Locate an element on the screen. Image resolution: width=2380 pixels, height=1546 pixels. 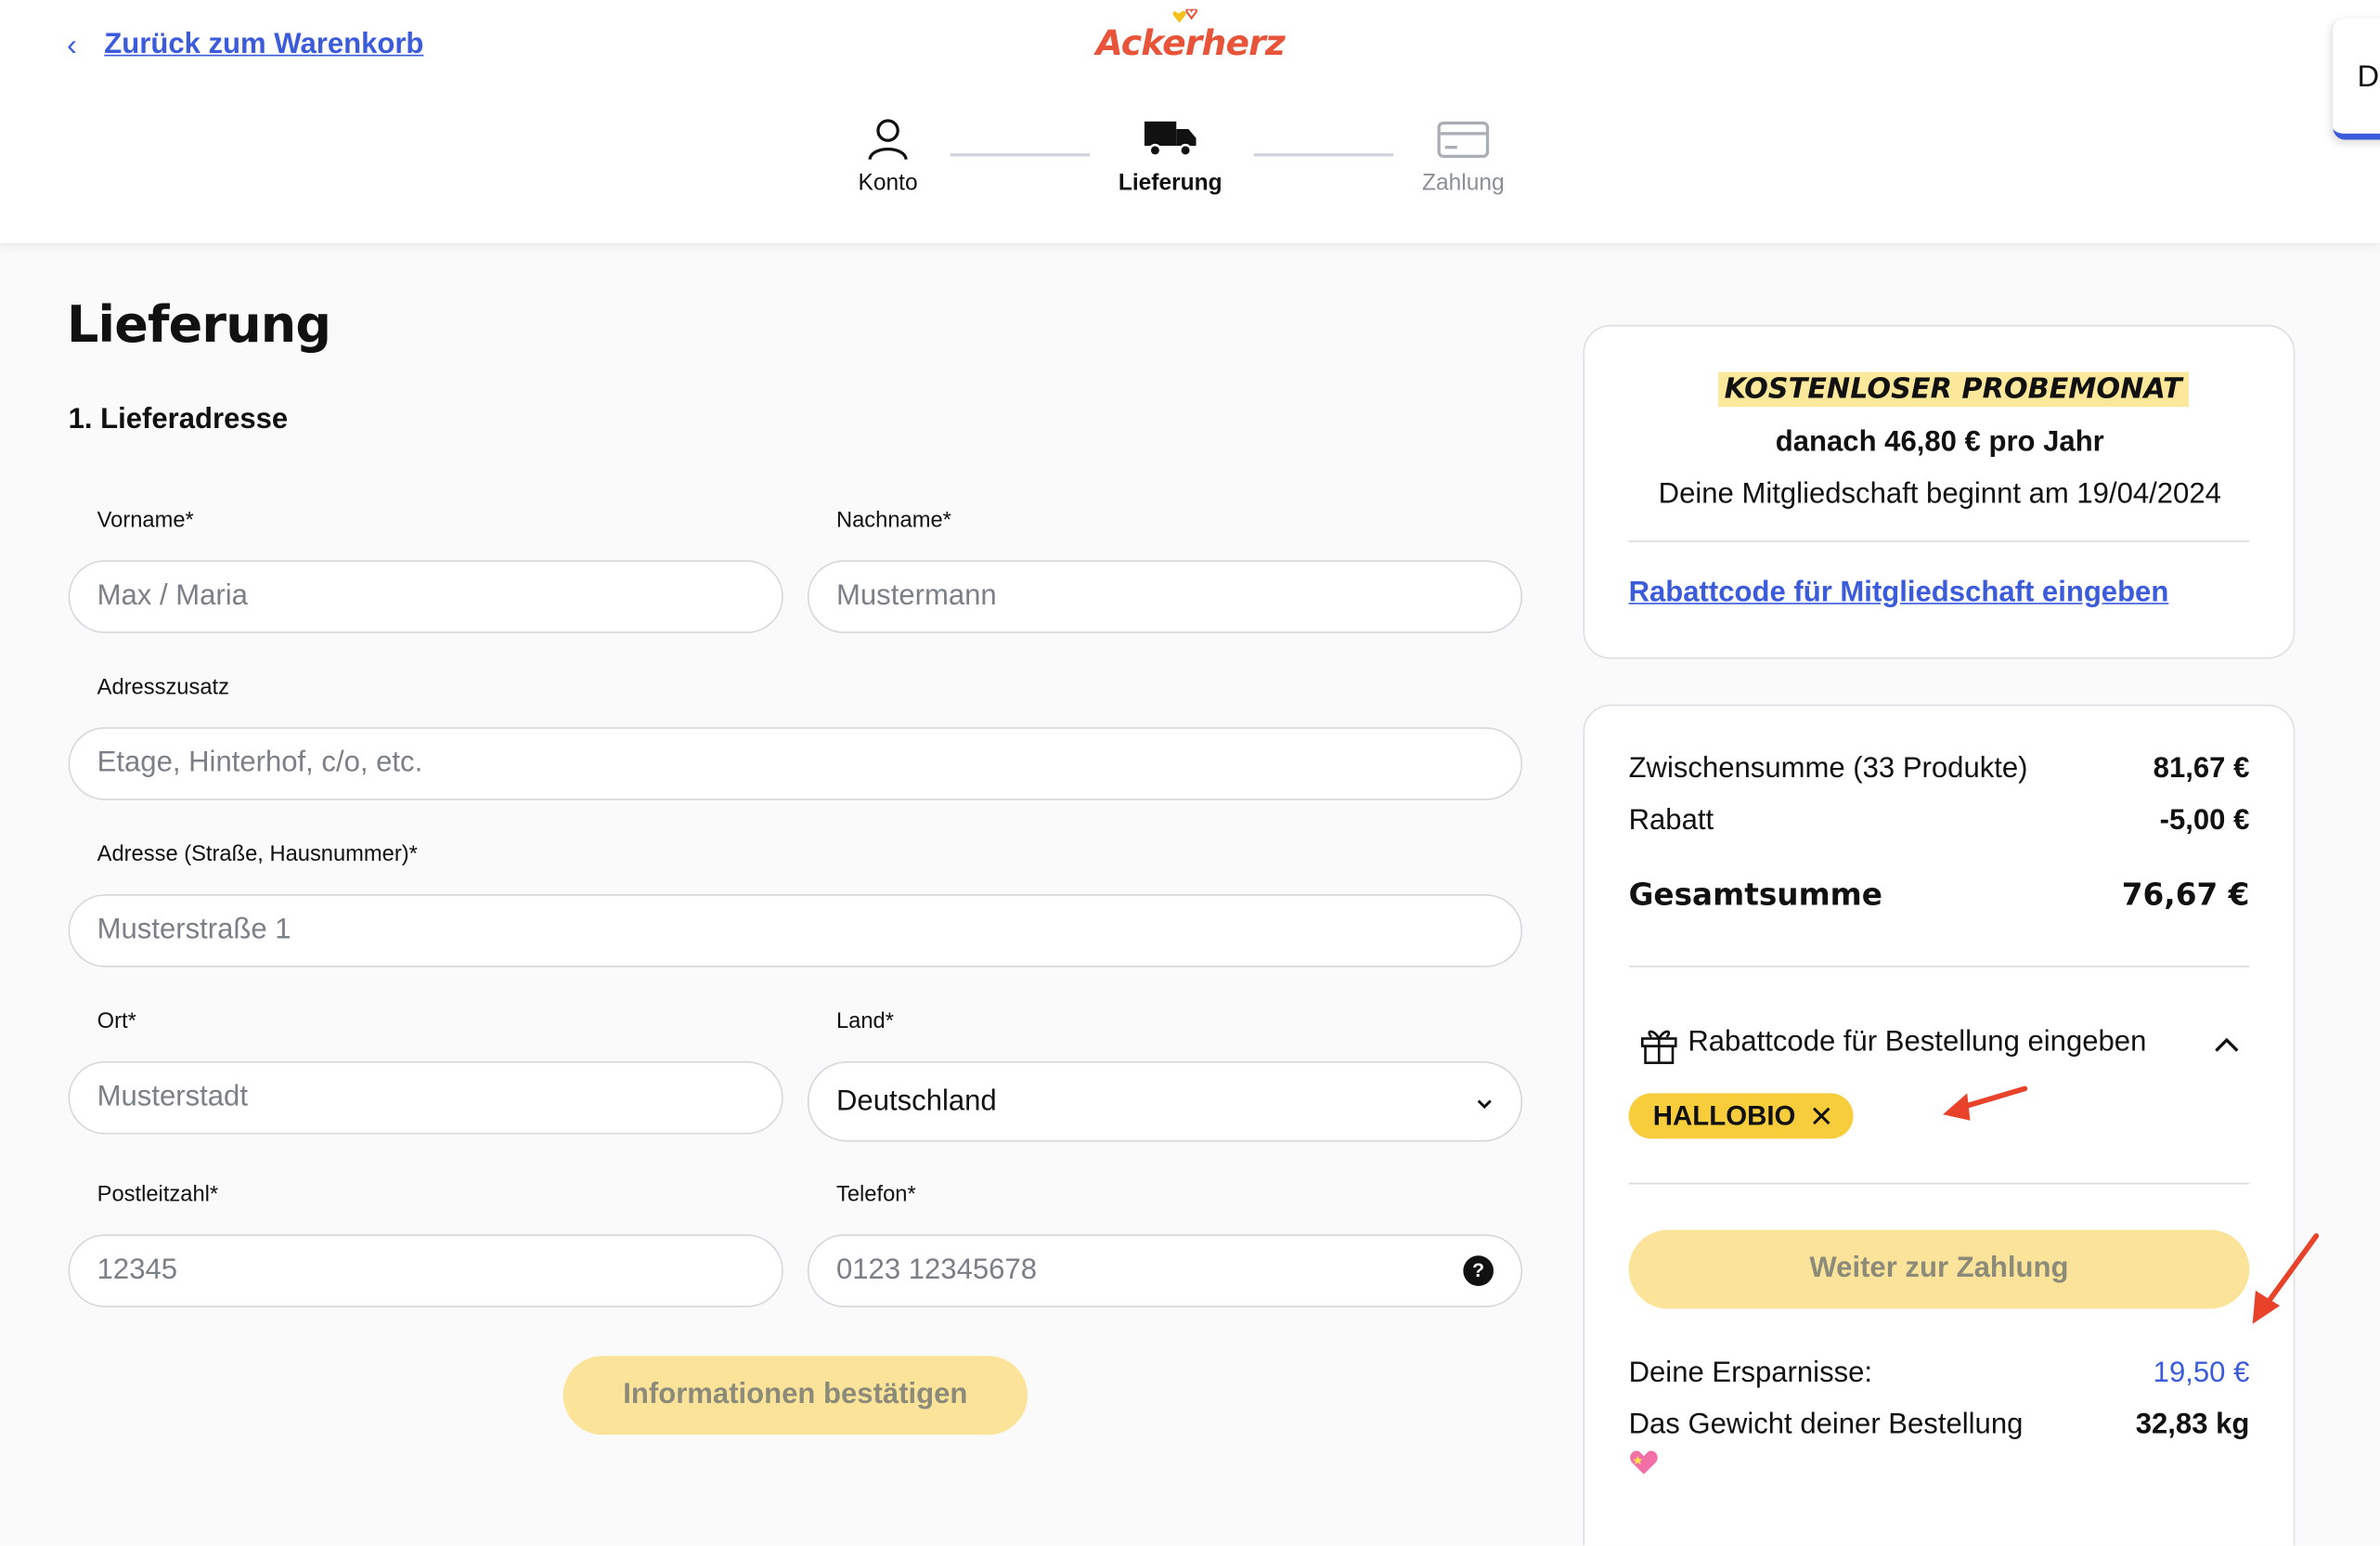
order-coupon-toggle-label: Rabattcode für Bestellung eingeben is located at coordinates (1918, 1042).